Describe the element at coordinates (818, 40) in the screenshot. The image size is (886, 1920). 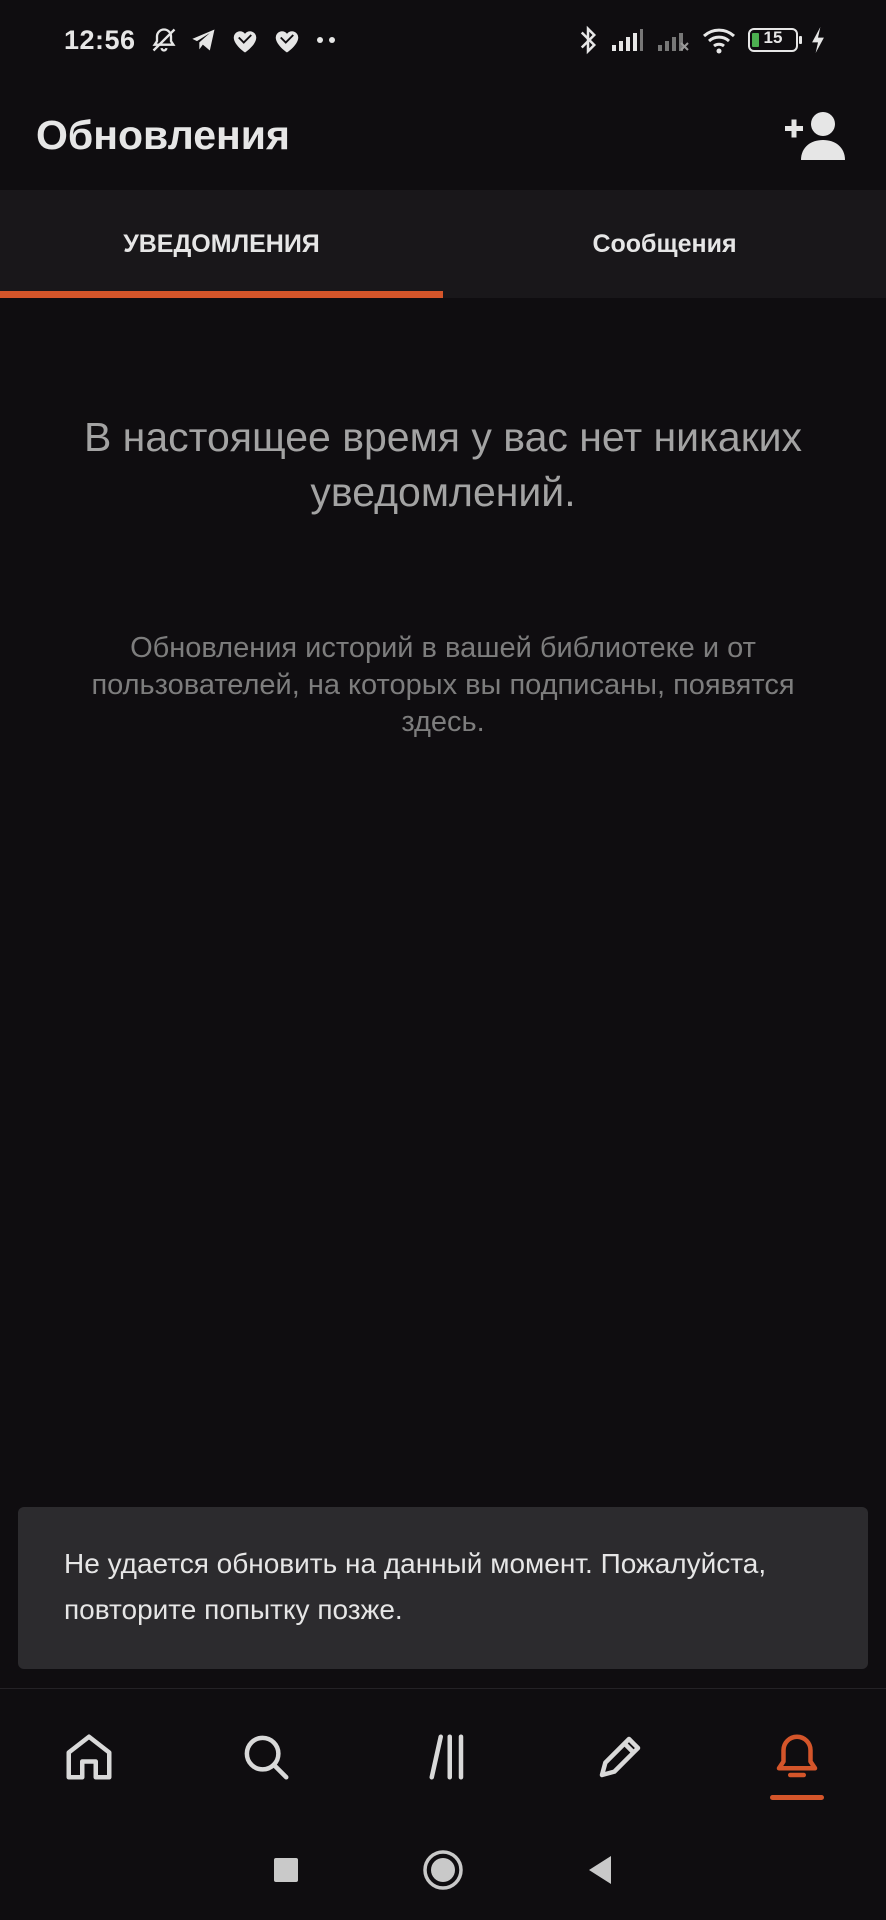
I see `charging-icon` at that location.